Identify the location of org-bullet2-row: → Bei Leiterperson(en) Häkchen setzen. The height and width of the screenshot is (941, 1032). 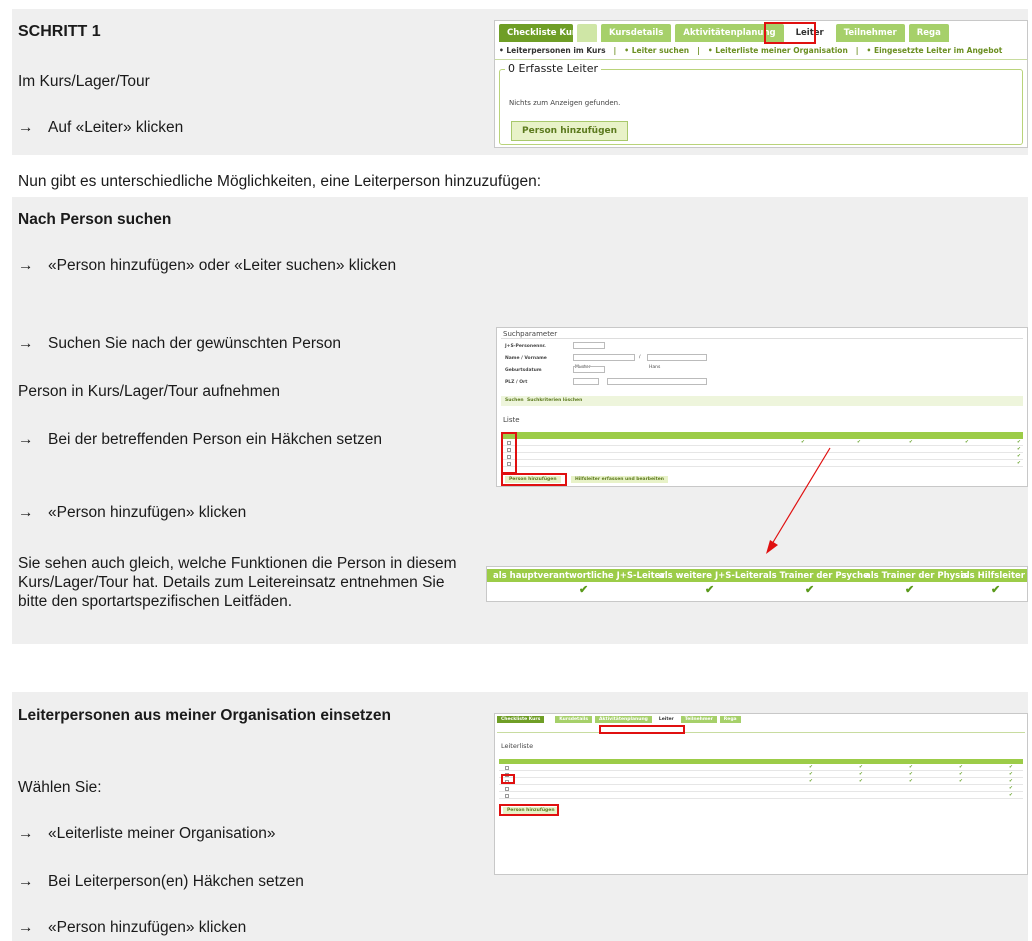
(161, 882).